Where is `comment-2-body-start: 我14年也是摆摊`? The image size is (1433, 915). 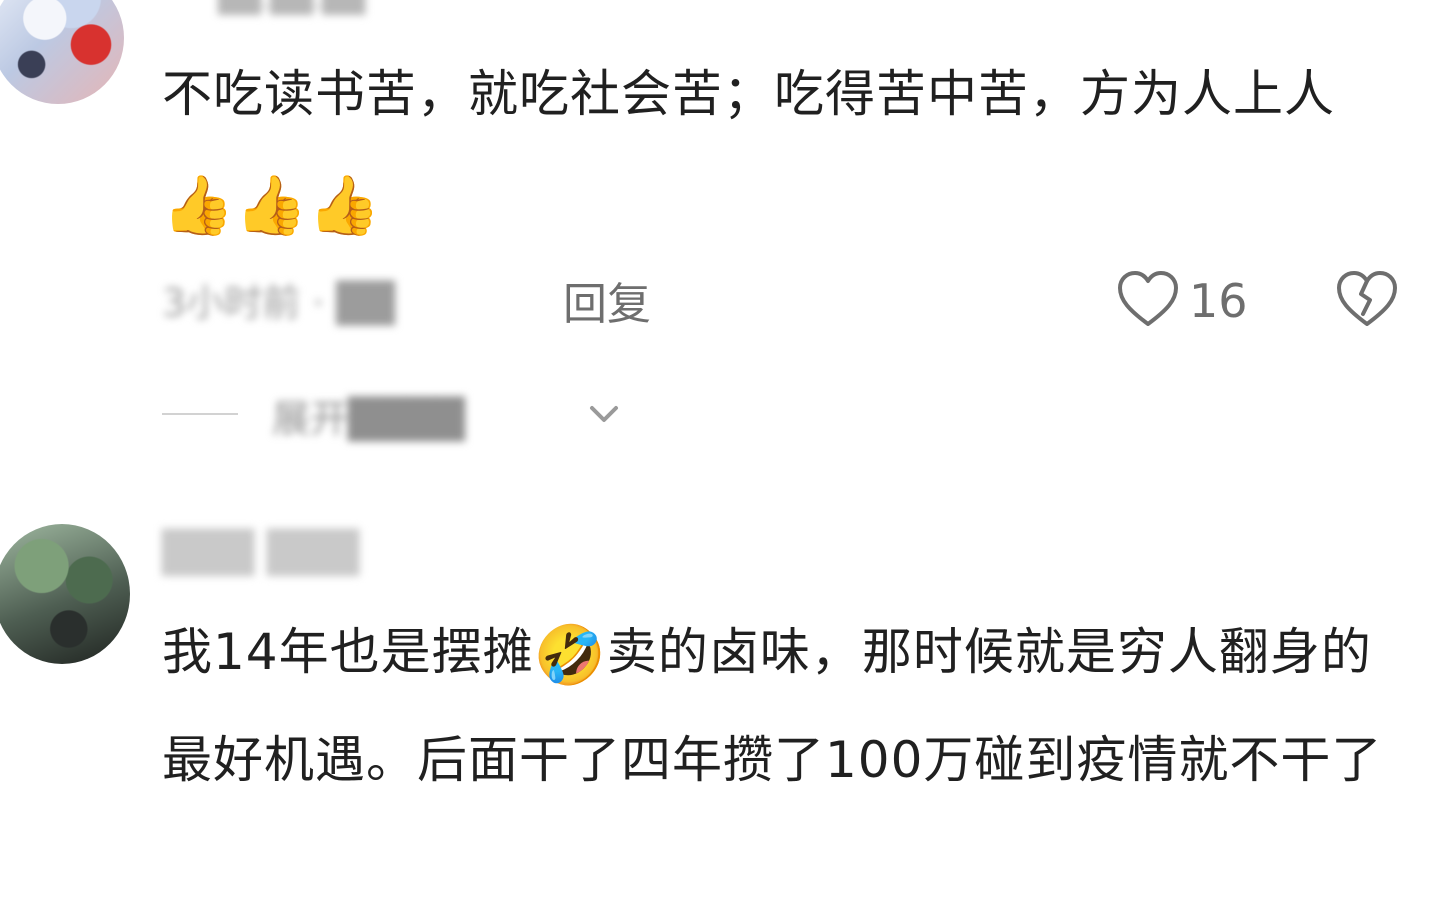
comment-2-body-start: 我14年也是摆摊 is located at coordinates (348, 652).